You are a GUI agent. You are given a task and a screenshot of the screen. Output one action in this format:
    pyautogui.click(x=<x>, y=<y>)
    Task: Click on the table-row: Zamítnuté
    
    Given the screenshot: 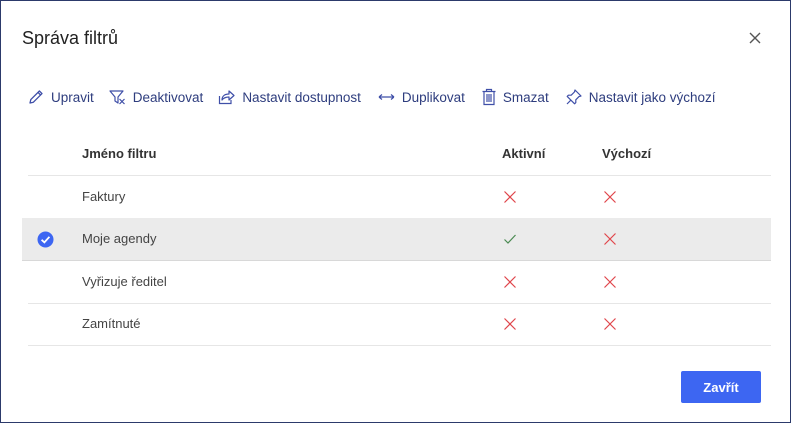 What is the action you would take?
    pyautogui.click(x=396, y=324)
    